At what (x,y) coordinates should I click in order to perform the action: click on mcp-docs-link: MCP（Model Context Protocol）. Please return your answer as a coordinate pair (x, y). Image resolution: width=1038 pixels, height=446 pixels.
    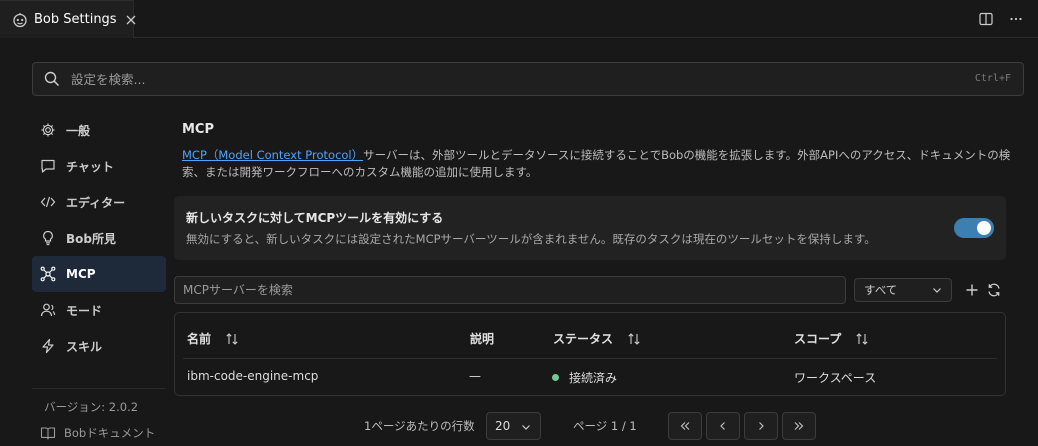
    Looking at the image, I should click on (272, 155).